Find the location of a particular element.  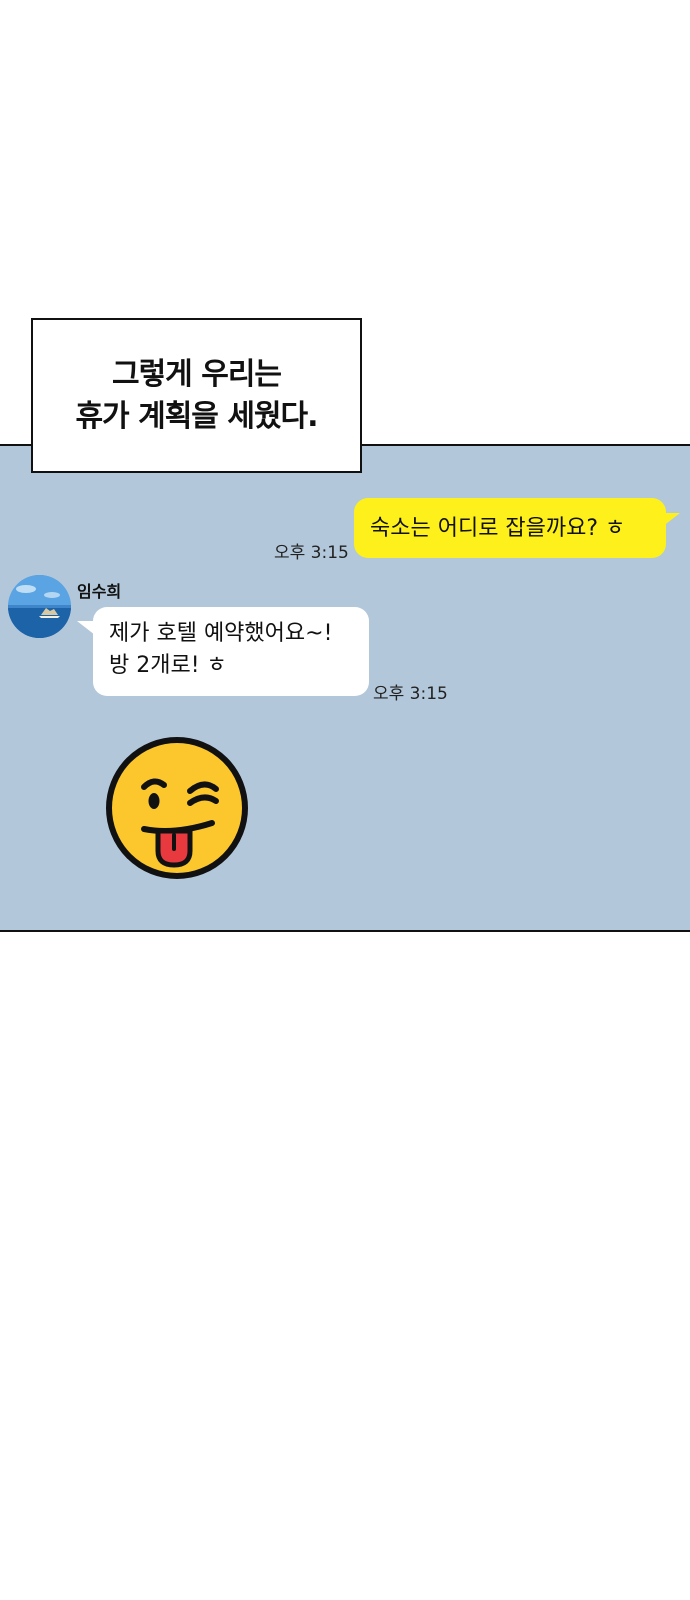

outgoing-message-text: 숙소는 어디로 잡을까요? ㅎ is located at coordinates (498, 528).